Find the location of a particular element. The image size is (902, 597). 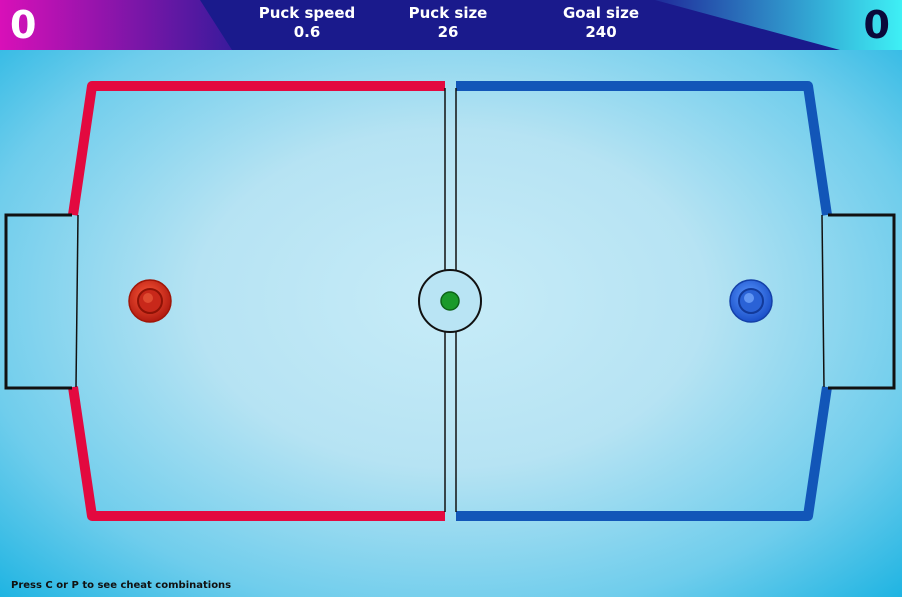

goal-size-label: Goal size is located at coordinates (601, 13).